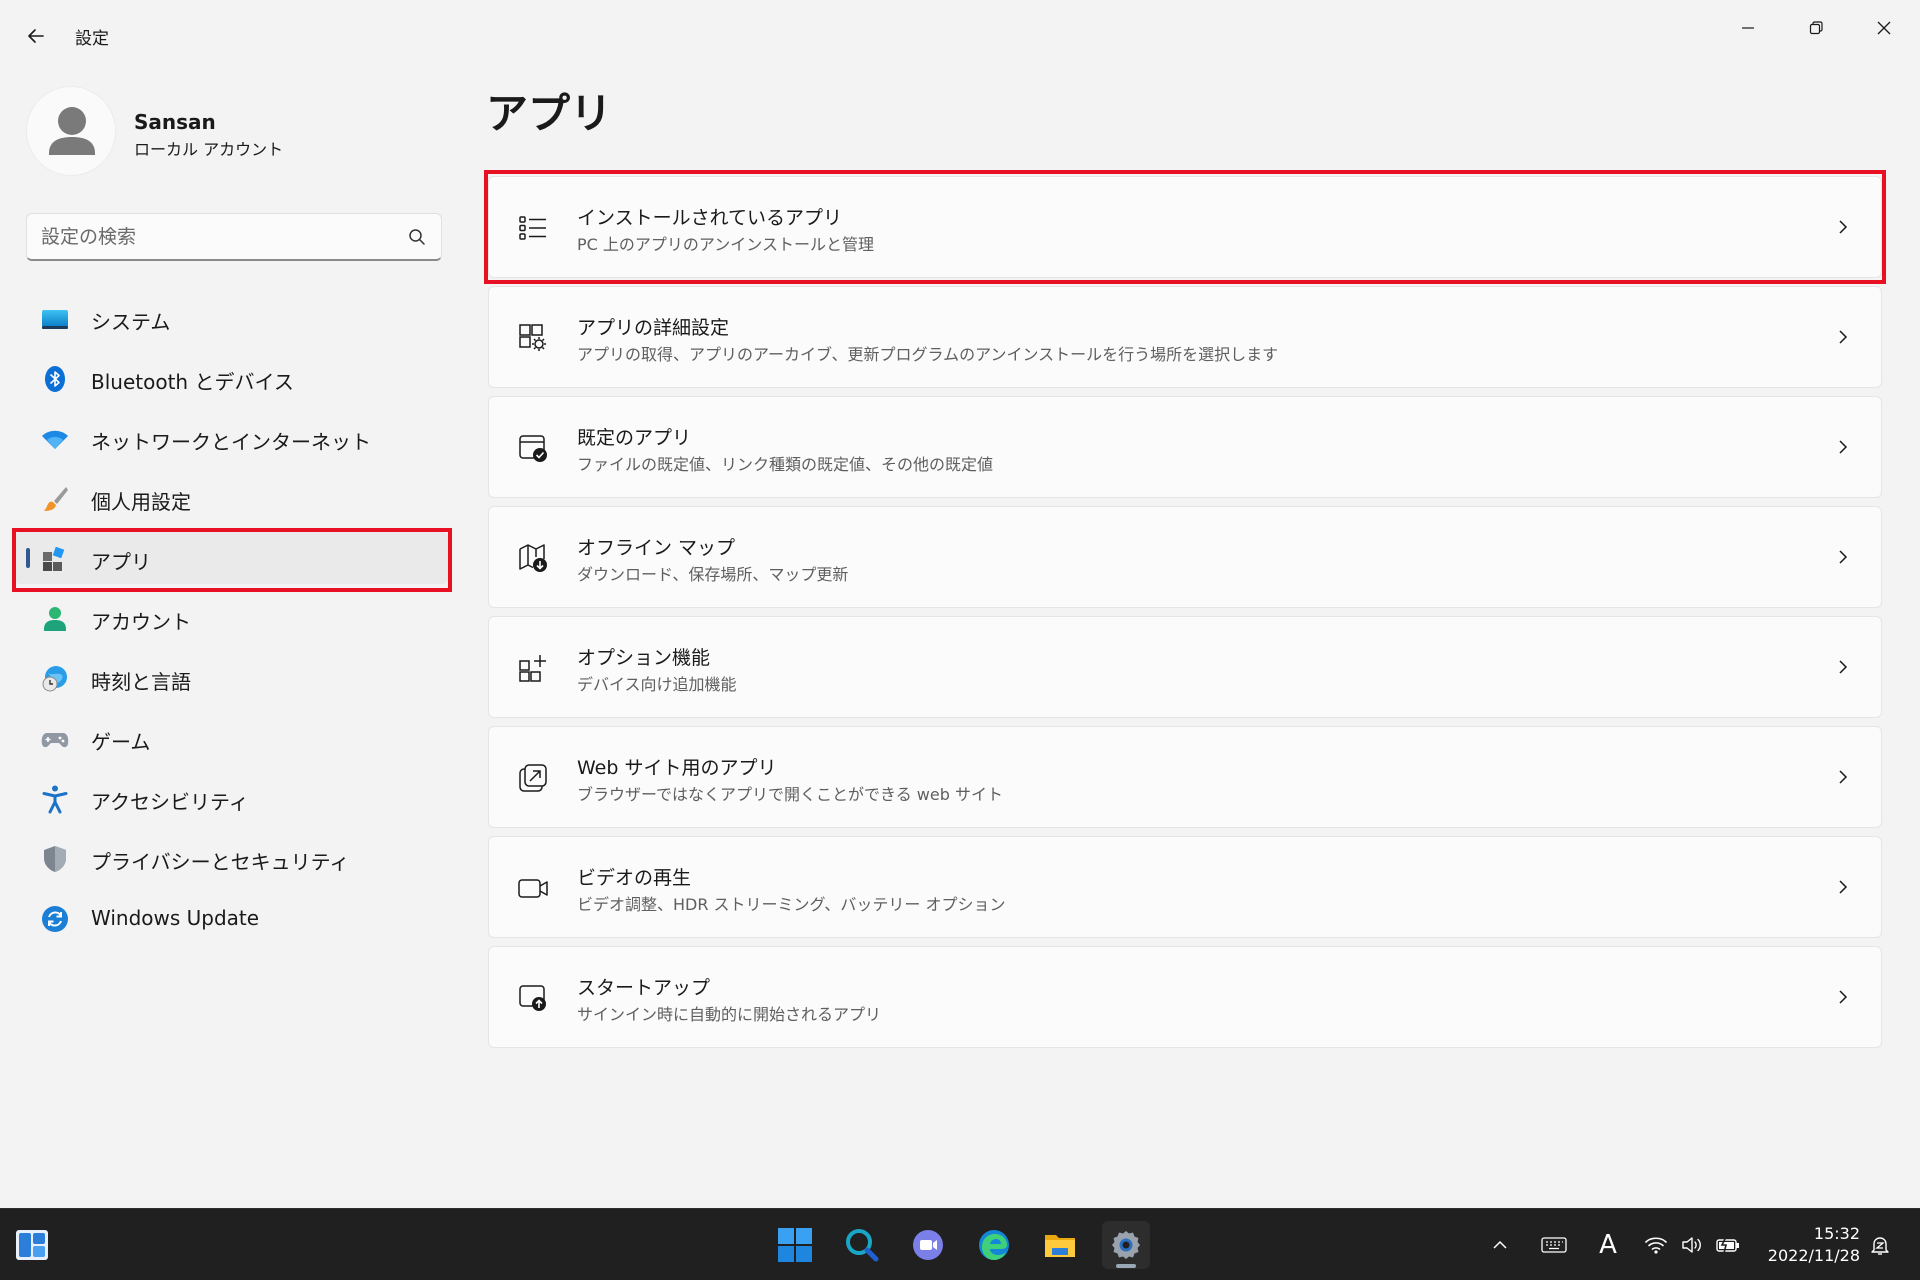 The width and height of the screenshot is (1920, 1280). I want to click on wifi-icon, so click(1656, 1245).